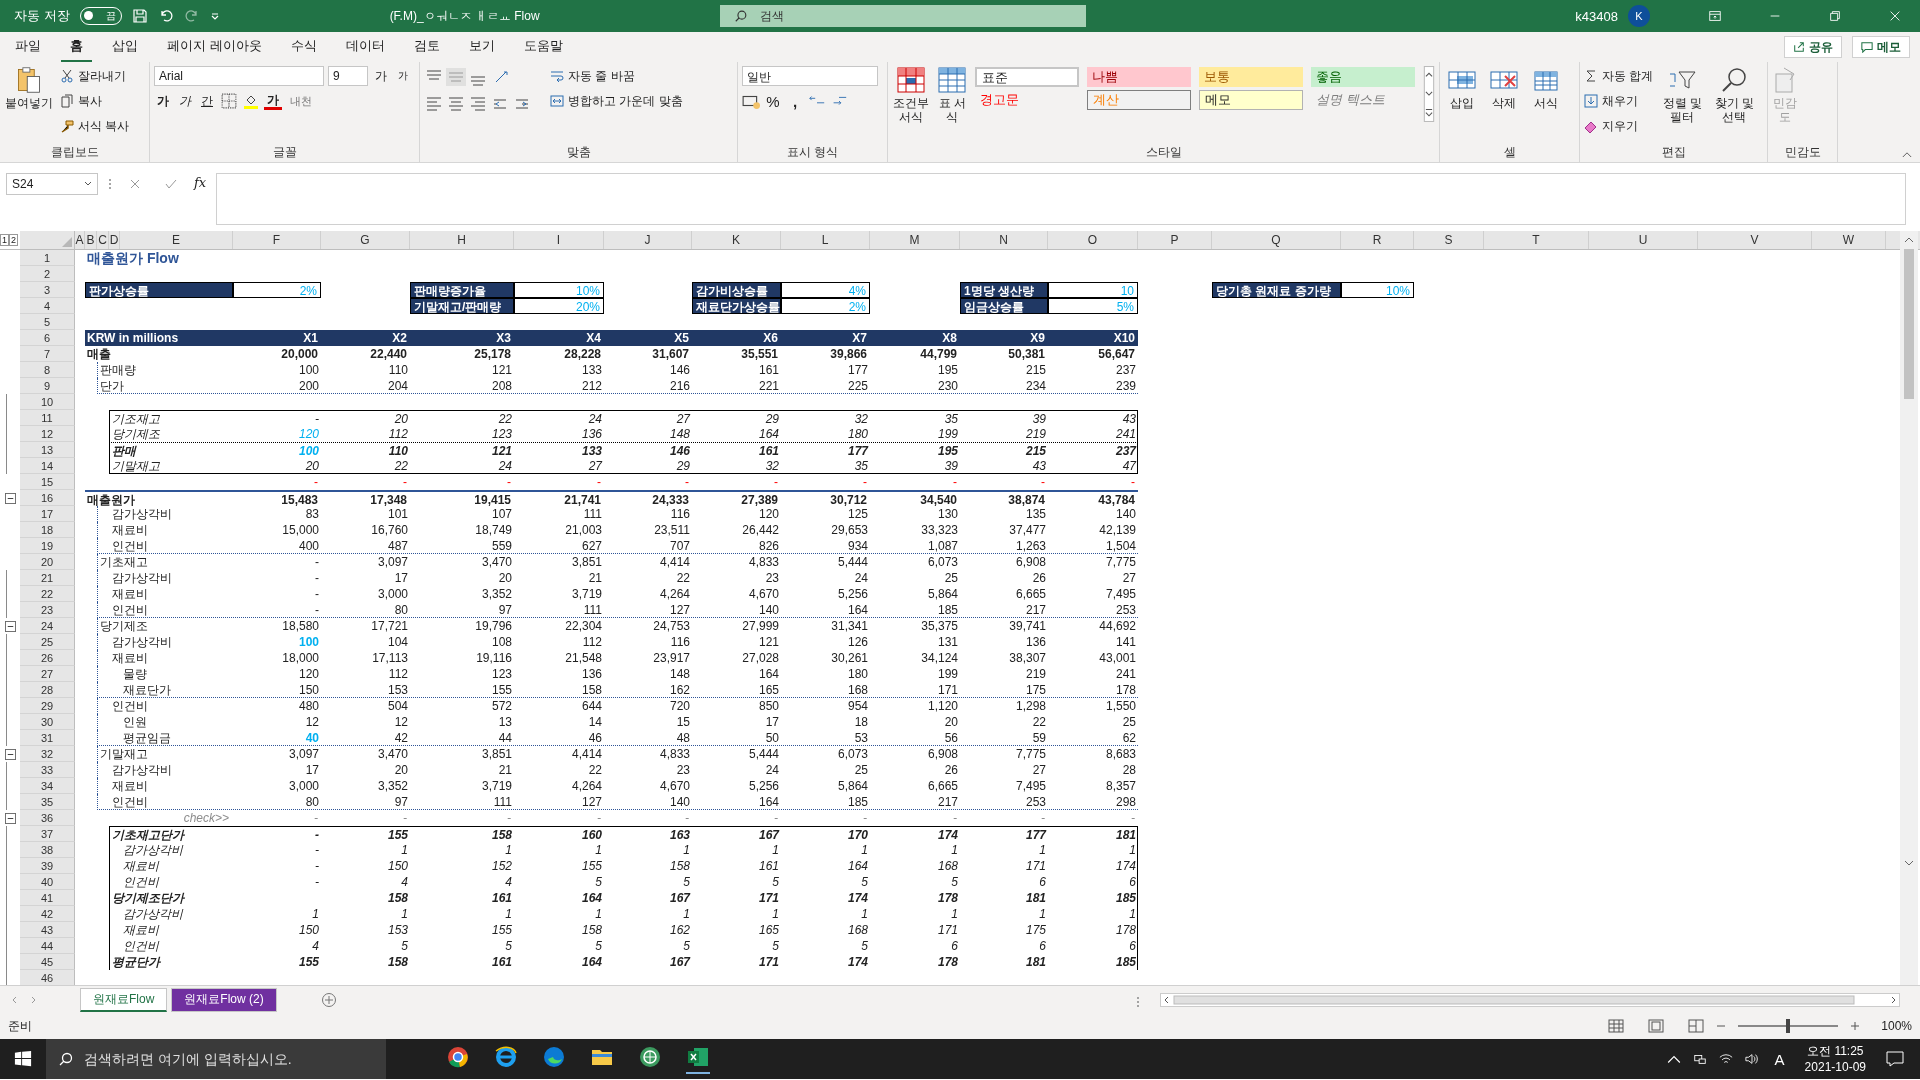  What do you see at coordinates (1849, 240) in the screenshot?
I see `column-header: W` at bounding box center [1849, 240].